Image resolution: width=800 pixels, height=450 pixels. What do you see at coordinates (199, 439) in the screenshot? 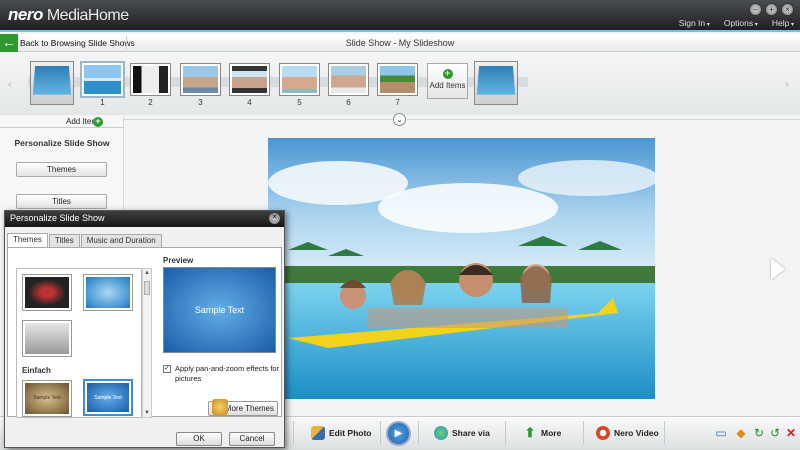
I see `ok-button: OK` at bounding box center [199, 439].